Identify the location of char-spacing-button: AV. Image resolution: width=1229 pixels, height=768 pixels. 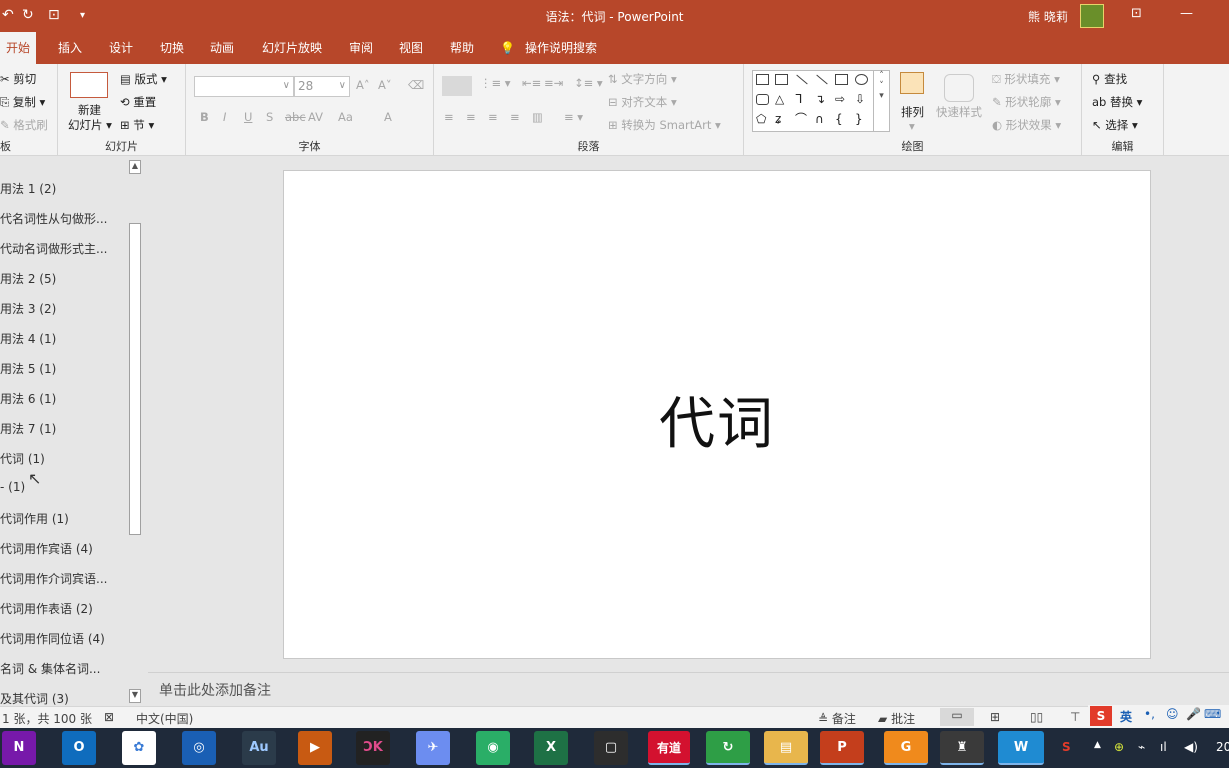
(315, 117).